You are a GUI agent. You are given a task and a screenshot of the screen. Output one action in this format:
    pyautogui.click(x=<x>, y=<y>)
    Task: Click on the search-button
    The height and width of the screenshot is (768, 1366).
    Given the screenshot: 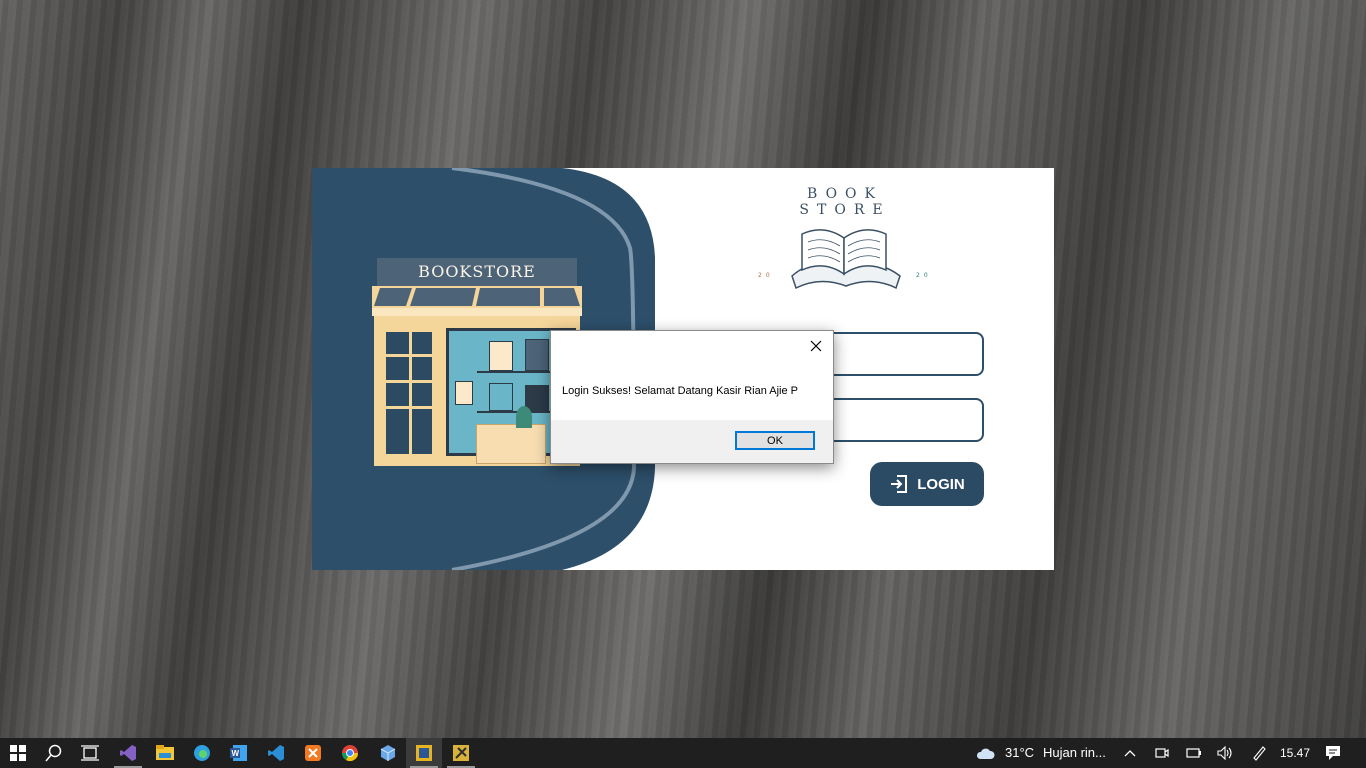 What is the action you would take?
    pyautogui.click(x=54, y=753)
    